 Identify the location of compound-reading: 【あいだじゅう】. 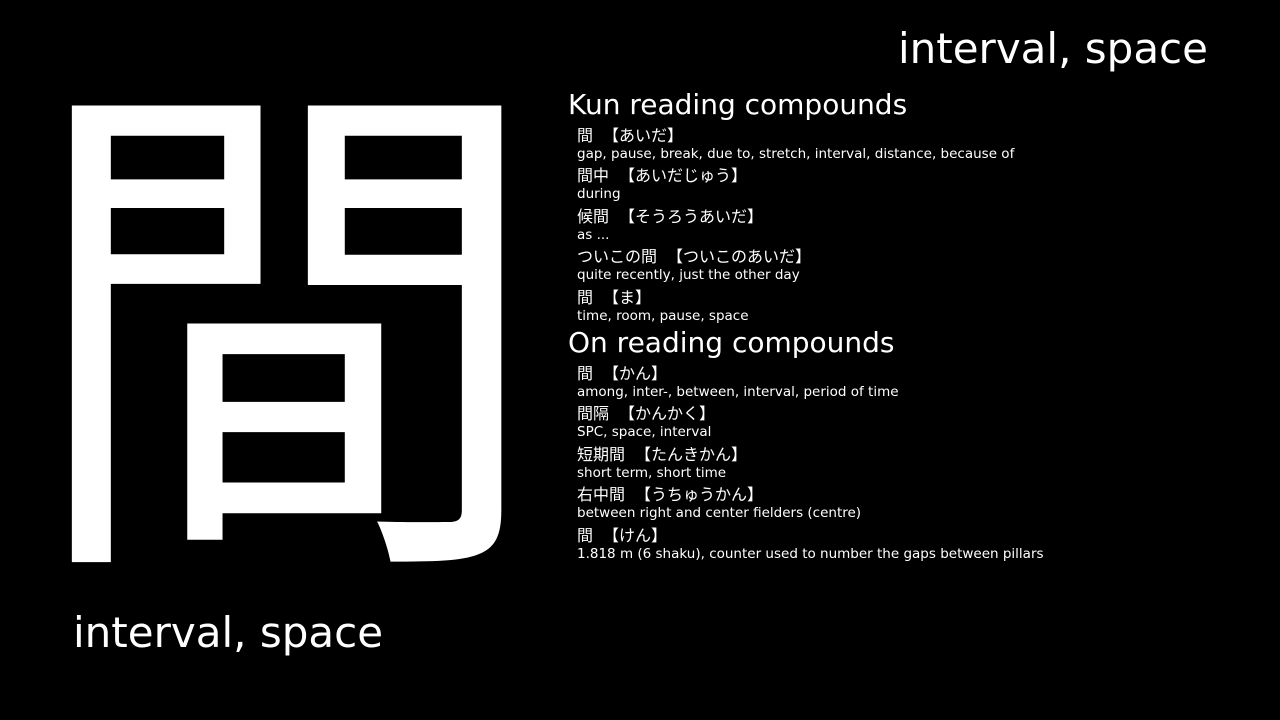
(683, 176).